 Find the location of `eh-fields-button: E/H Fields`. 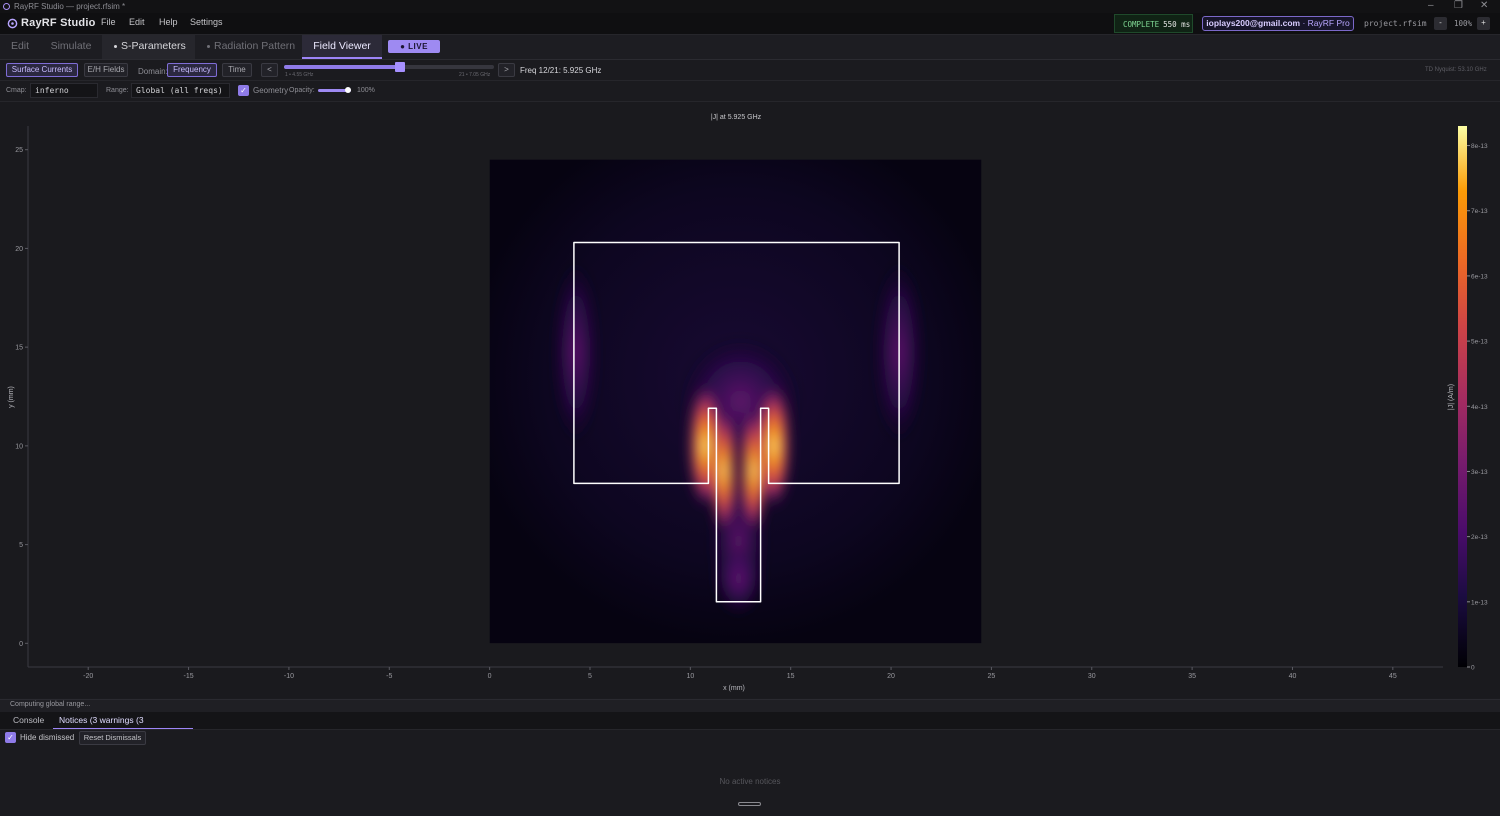

eh-fields-button: E/H Fields is located at coordinates (106, 70).